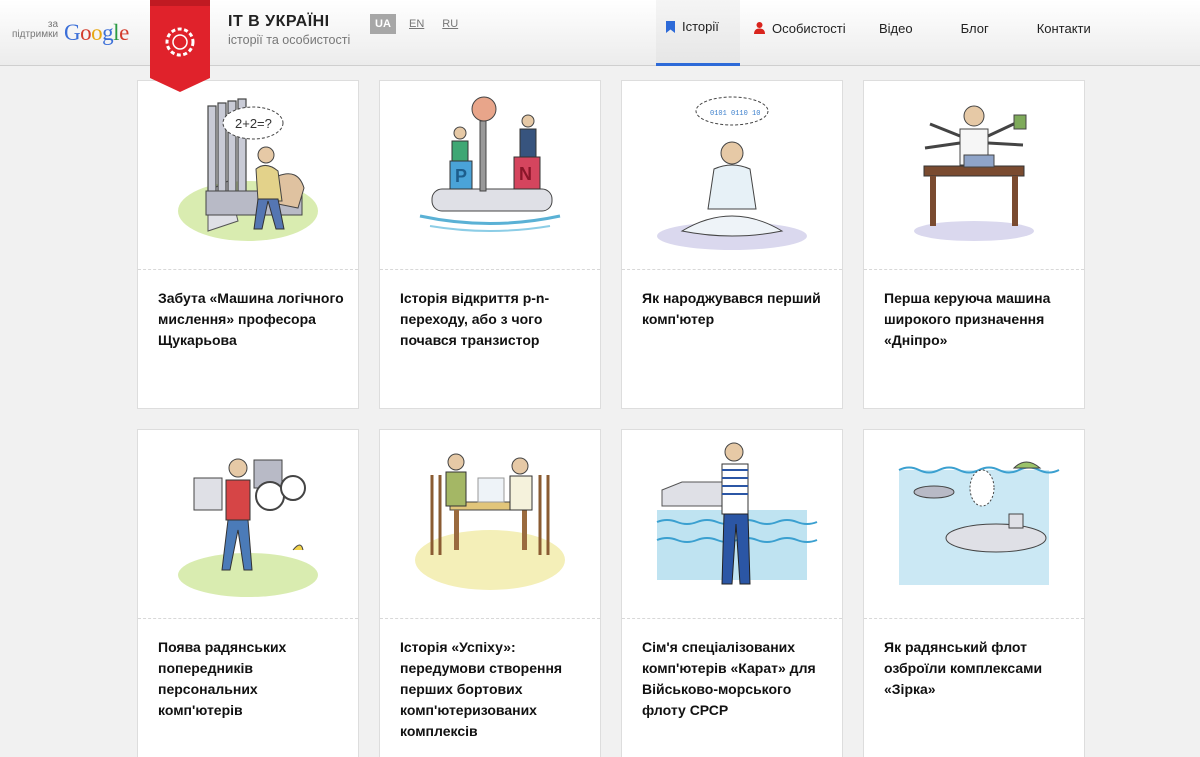  Describe the element at coordinates (248, 524) in the screenshot. I see `portable-computer-man-illustration` at that location.